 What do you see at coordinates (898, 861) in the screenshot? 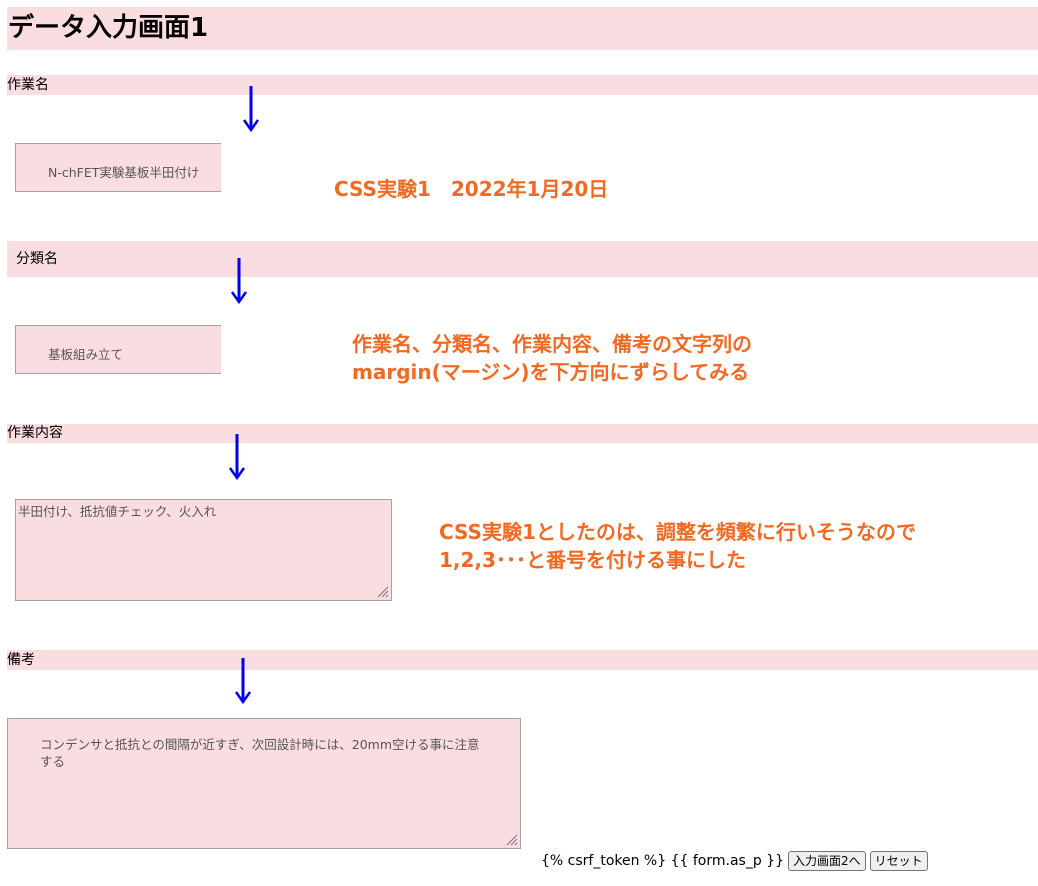
I see `reset-button: リセット` at bounding box center [898, 861].